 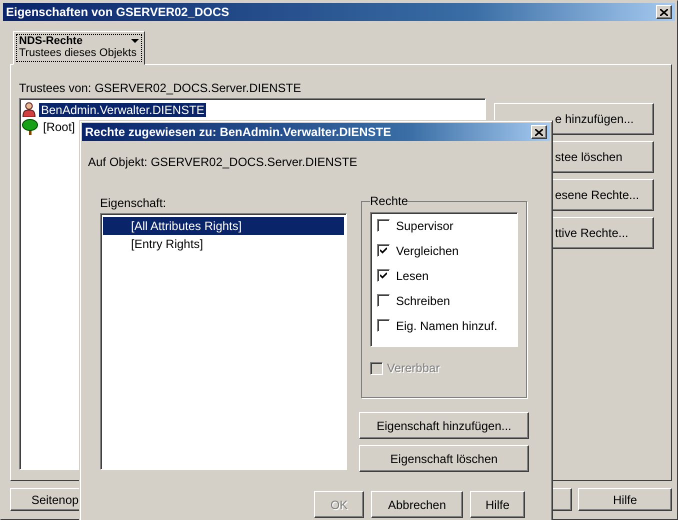 I want to click on checkbox-label: Supervisor, so click(x=425, y=225).